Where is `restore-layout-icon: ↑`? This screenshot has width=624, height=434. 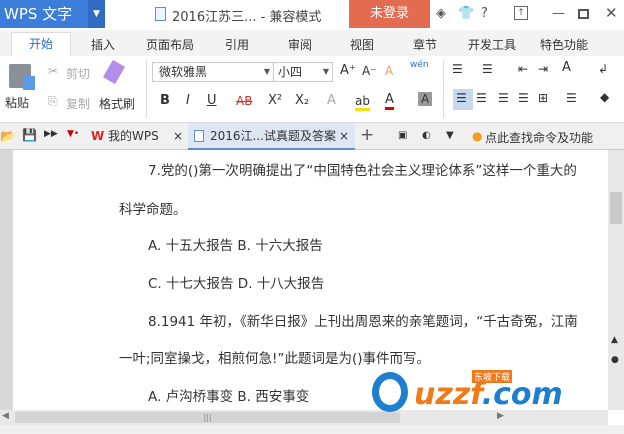 restore-layout-icon: ↑ is located at coordinates (521, 13).